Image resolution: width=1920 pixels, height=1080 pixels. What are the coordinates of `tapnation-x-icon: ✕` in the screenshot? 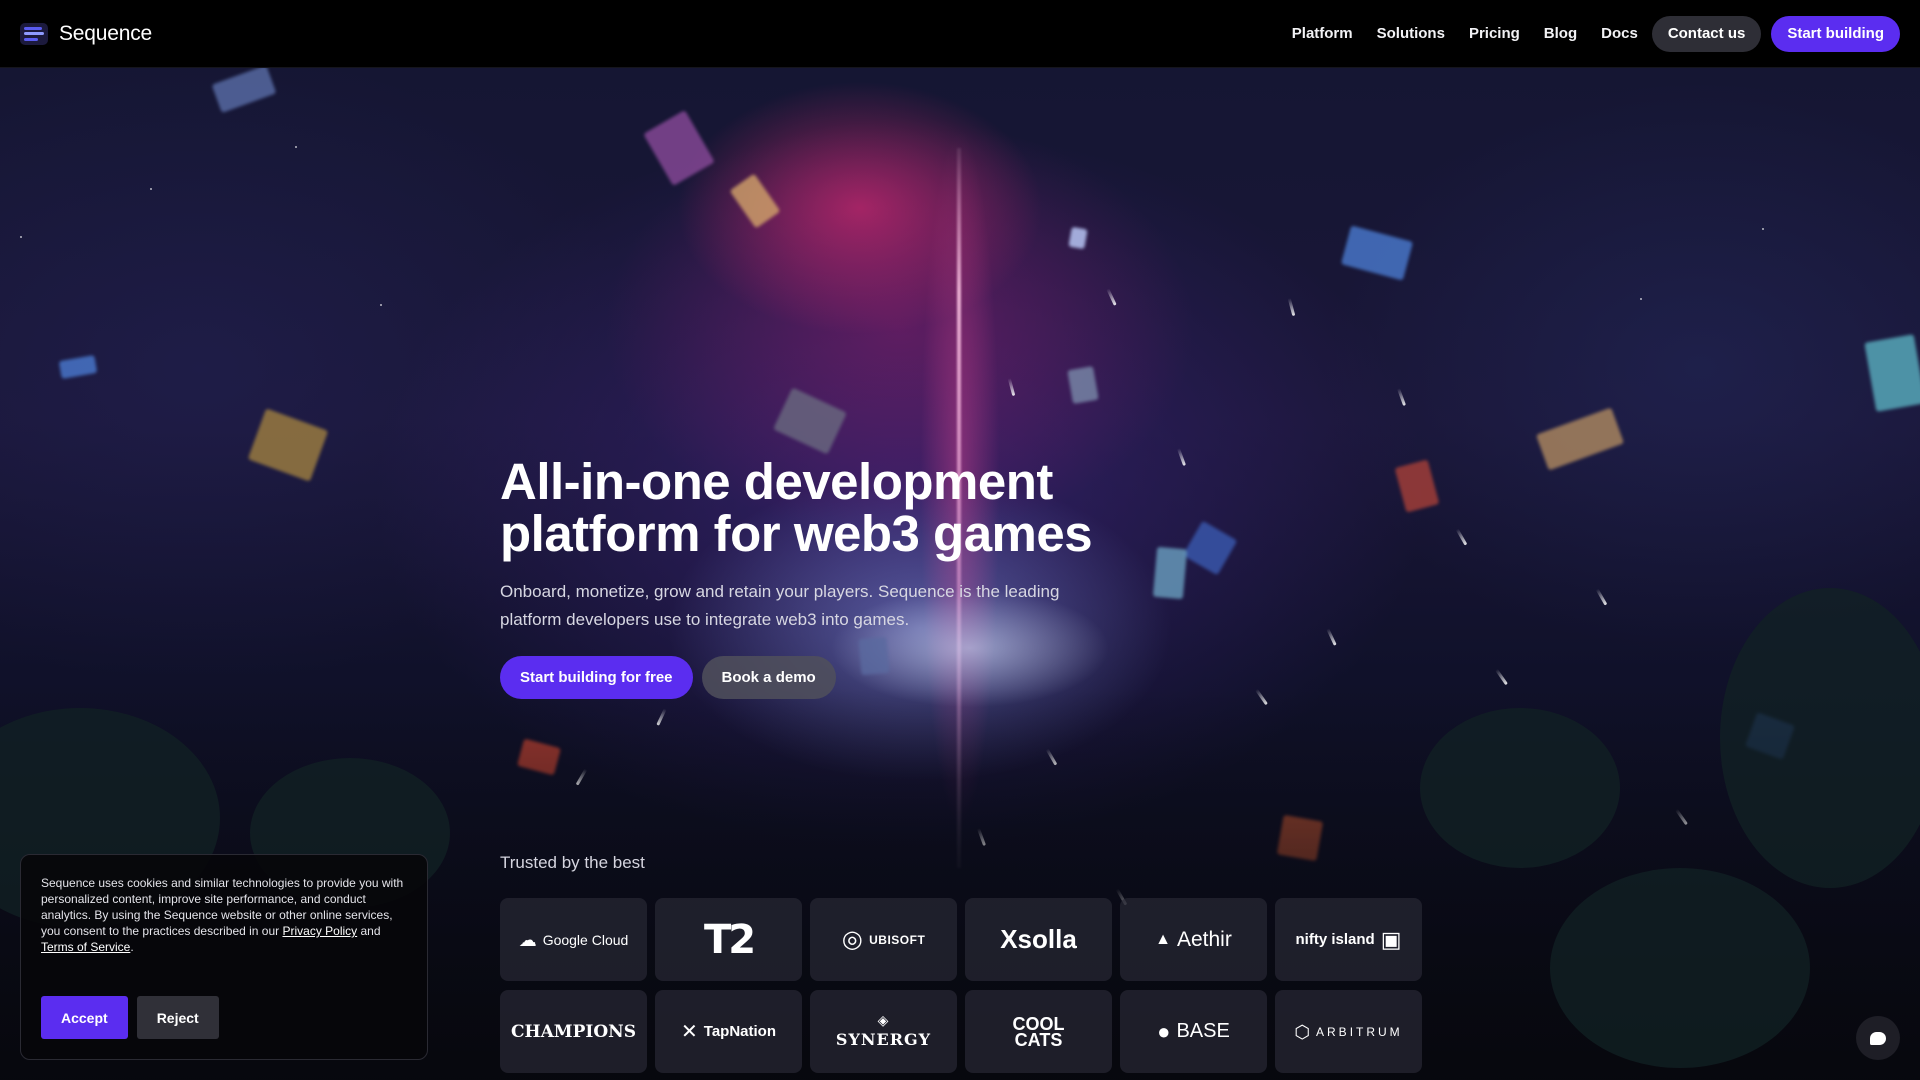 It's located at (689, 1031).